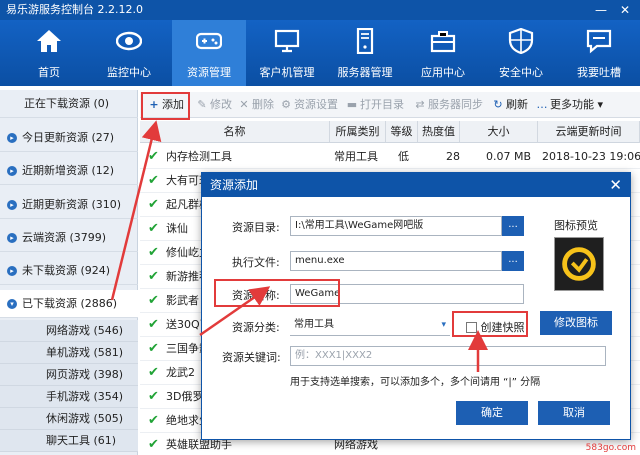  Describe the element at coordinates (599, 72) in the screenshot. I see `nav-label: 我要吐槽` at that location.